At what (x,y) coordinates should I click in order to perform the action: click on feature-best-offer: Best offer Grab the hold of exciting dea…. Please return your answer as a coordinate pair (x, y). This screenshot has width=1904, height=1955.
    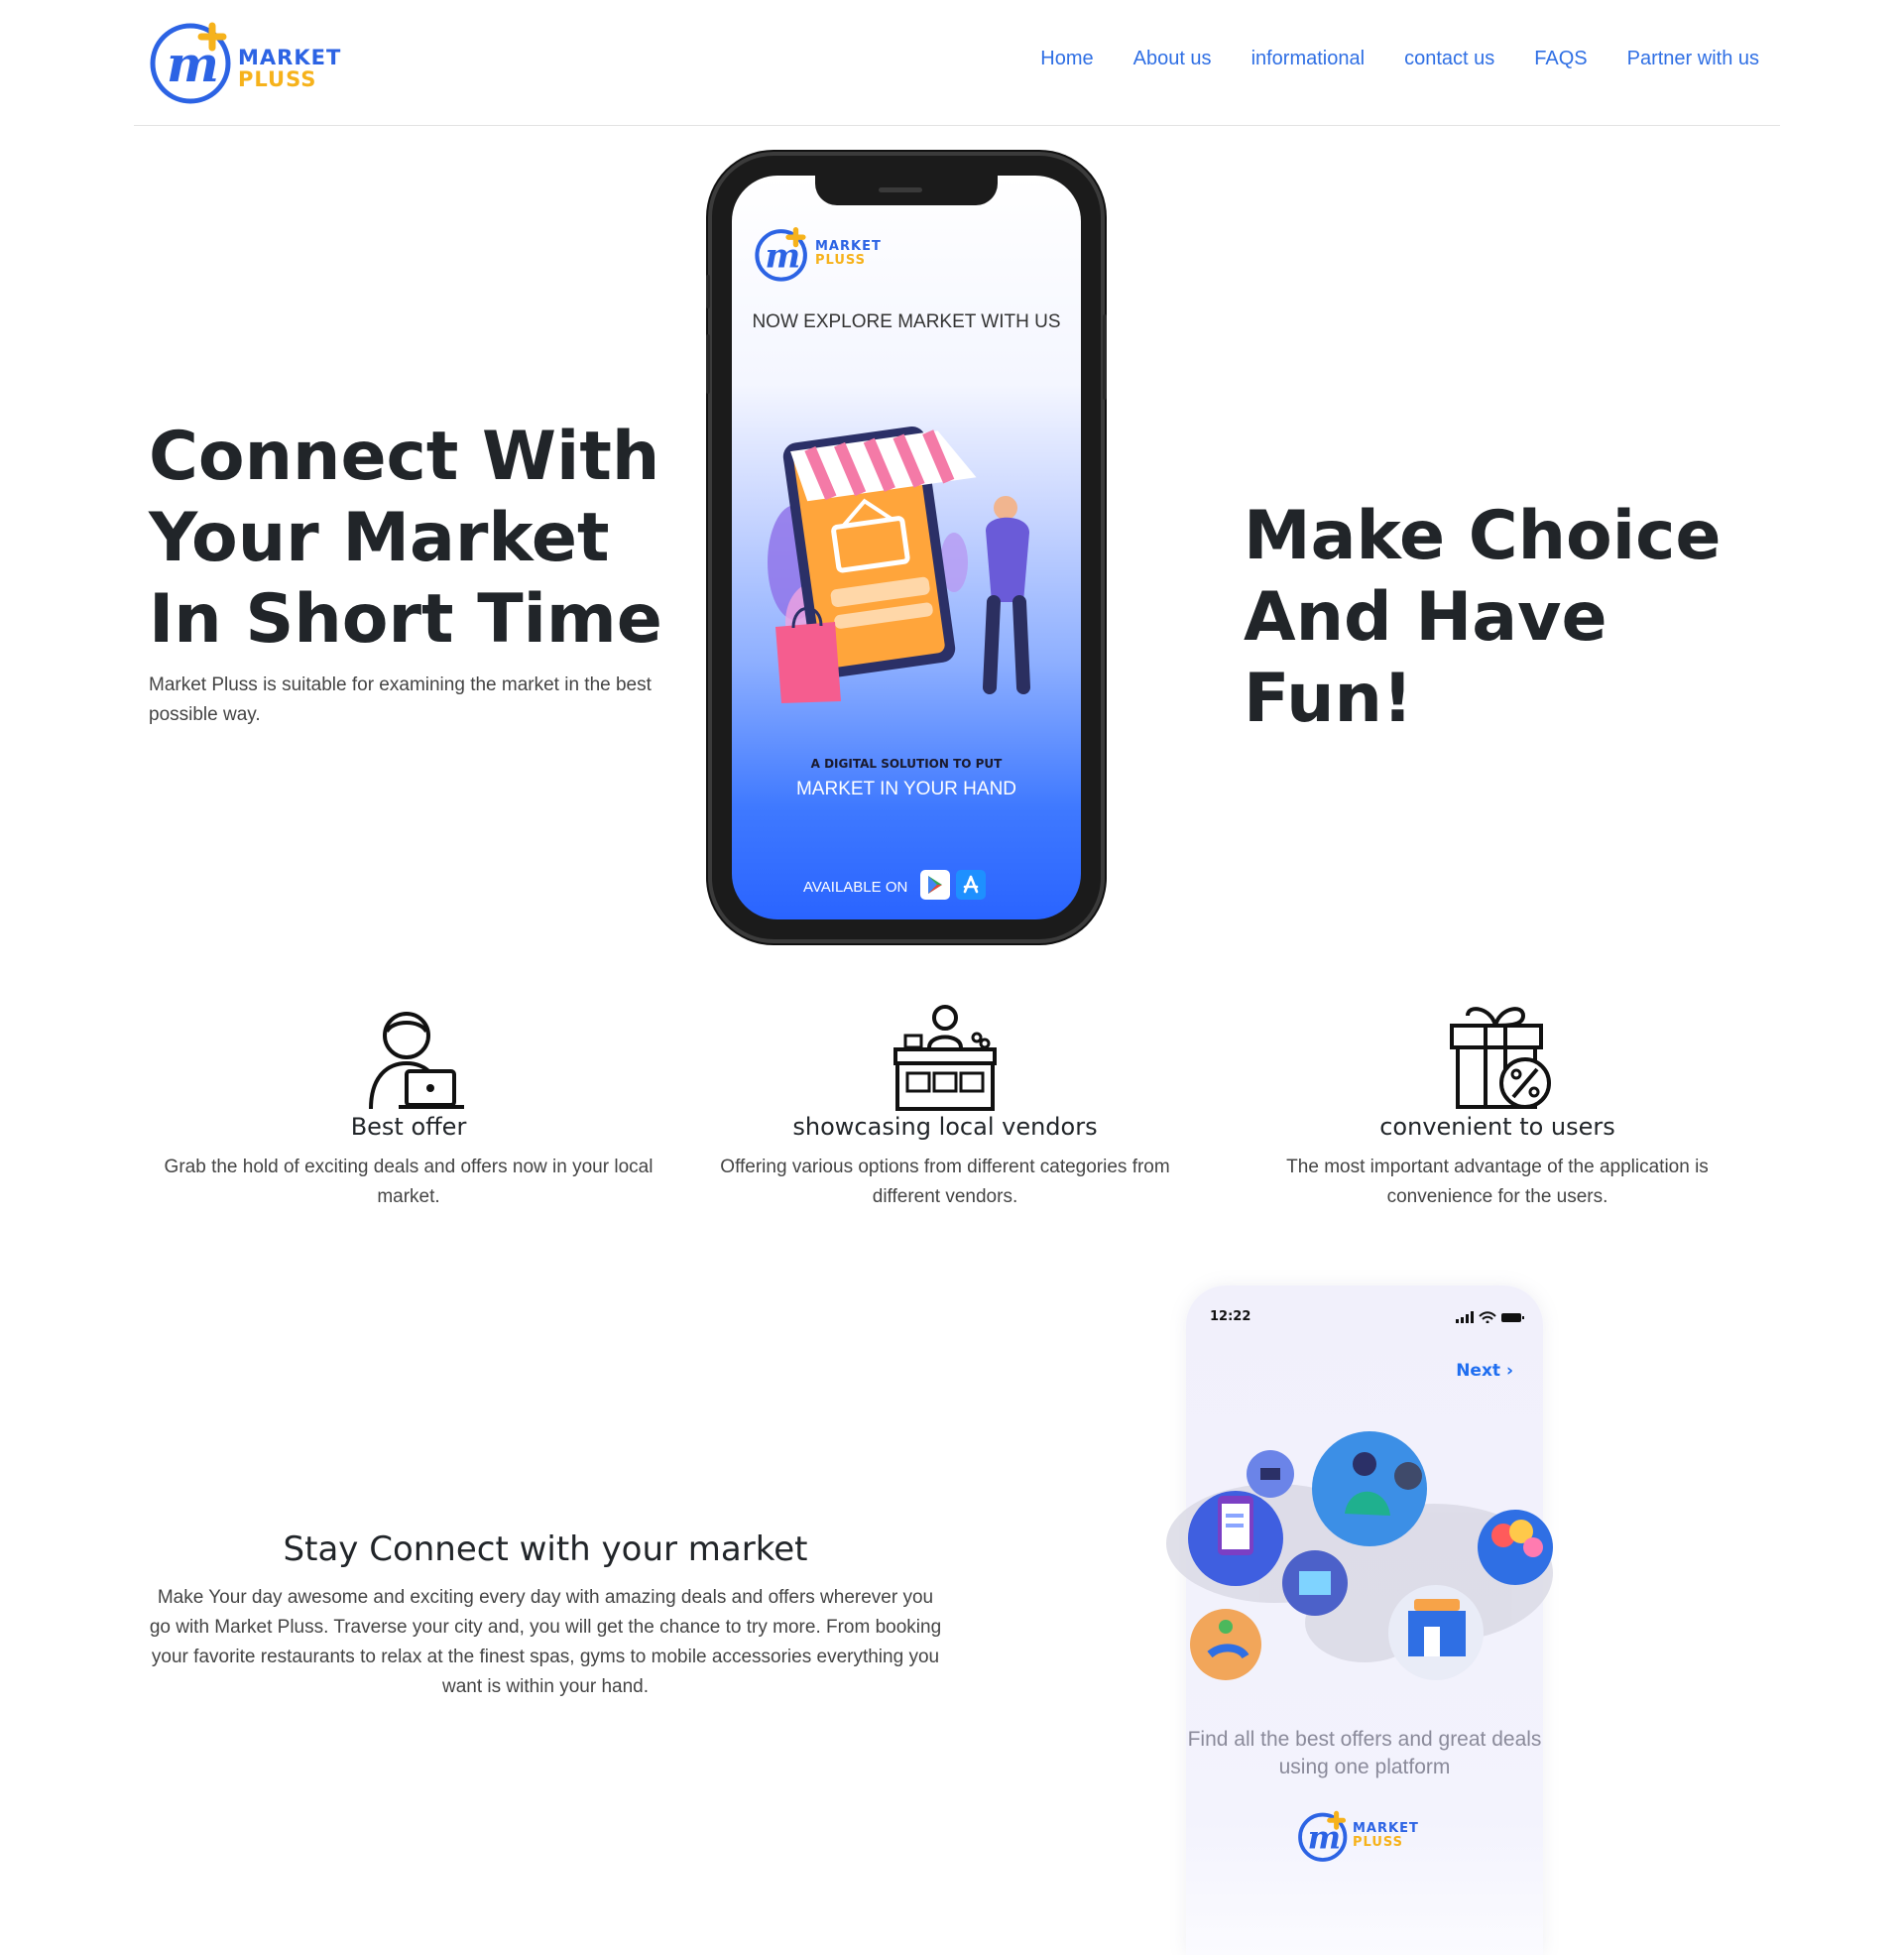
    Looking at the image, I should click on (408, 1107).